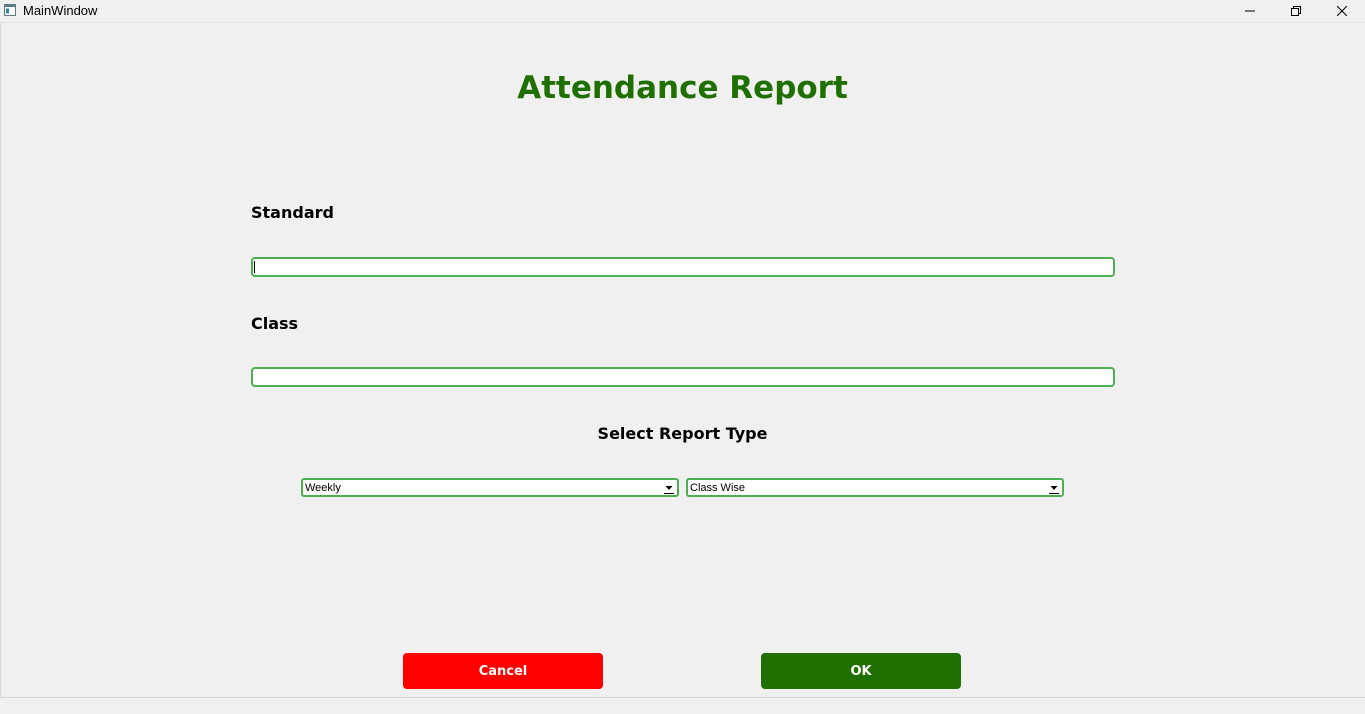  Describe the element at coordinates (490, 487) in the screenshot. I see `period-dropdown: Weekly` at that location.